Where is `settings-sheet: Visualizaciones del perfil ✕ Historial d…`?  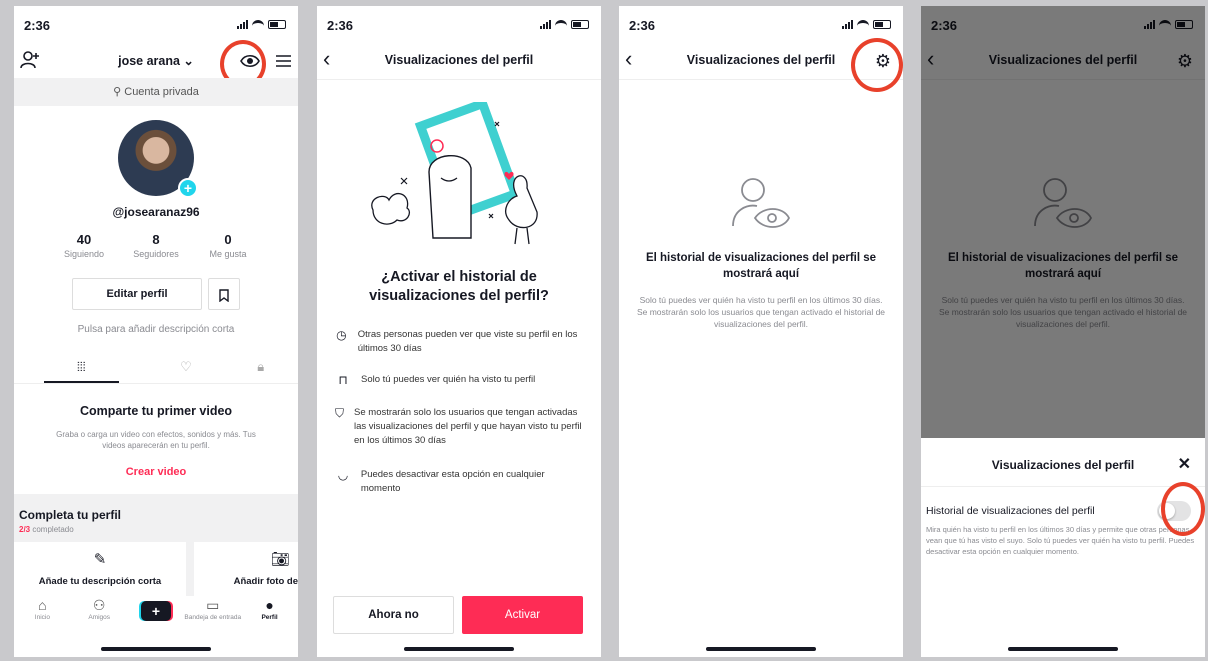
settings-sheet: Visualizaciones del perfil ✕ Historial d… is located at coordinates (1063, 547).